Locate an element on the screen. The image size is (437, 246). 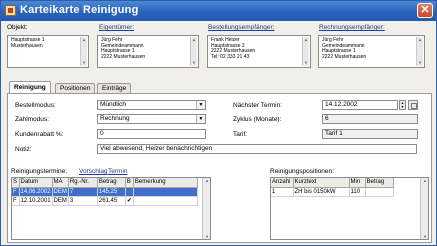
tarif-value: Tarif 1 is located at coordinates (370, 134).